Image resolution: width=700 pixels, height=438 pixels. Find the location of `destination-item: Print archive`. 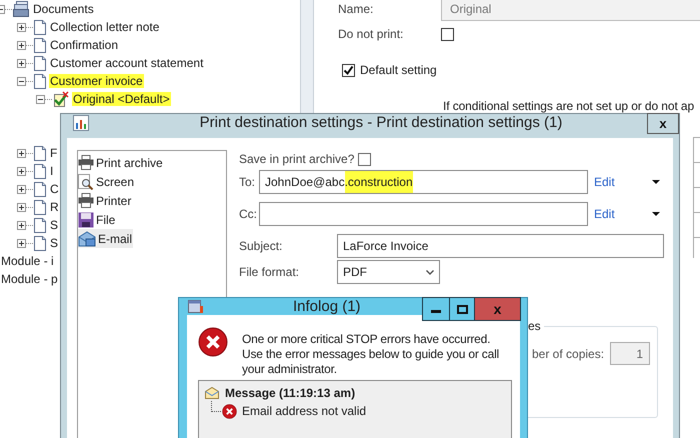

destination-item: Print archive is located at coordinates (129, 163).